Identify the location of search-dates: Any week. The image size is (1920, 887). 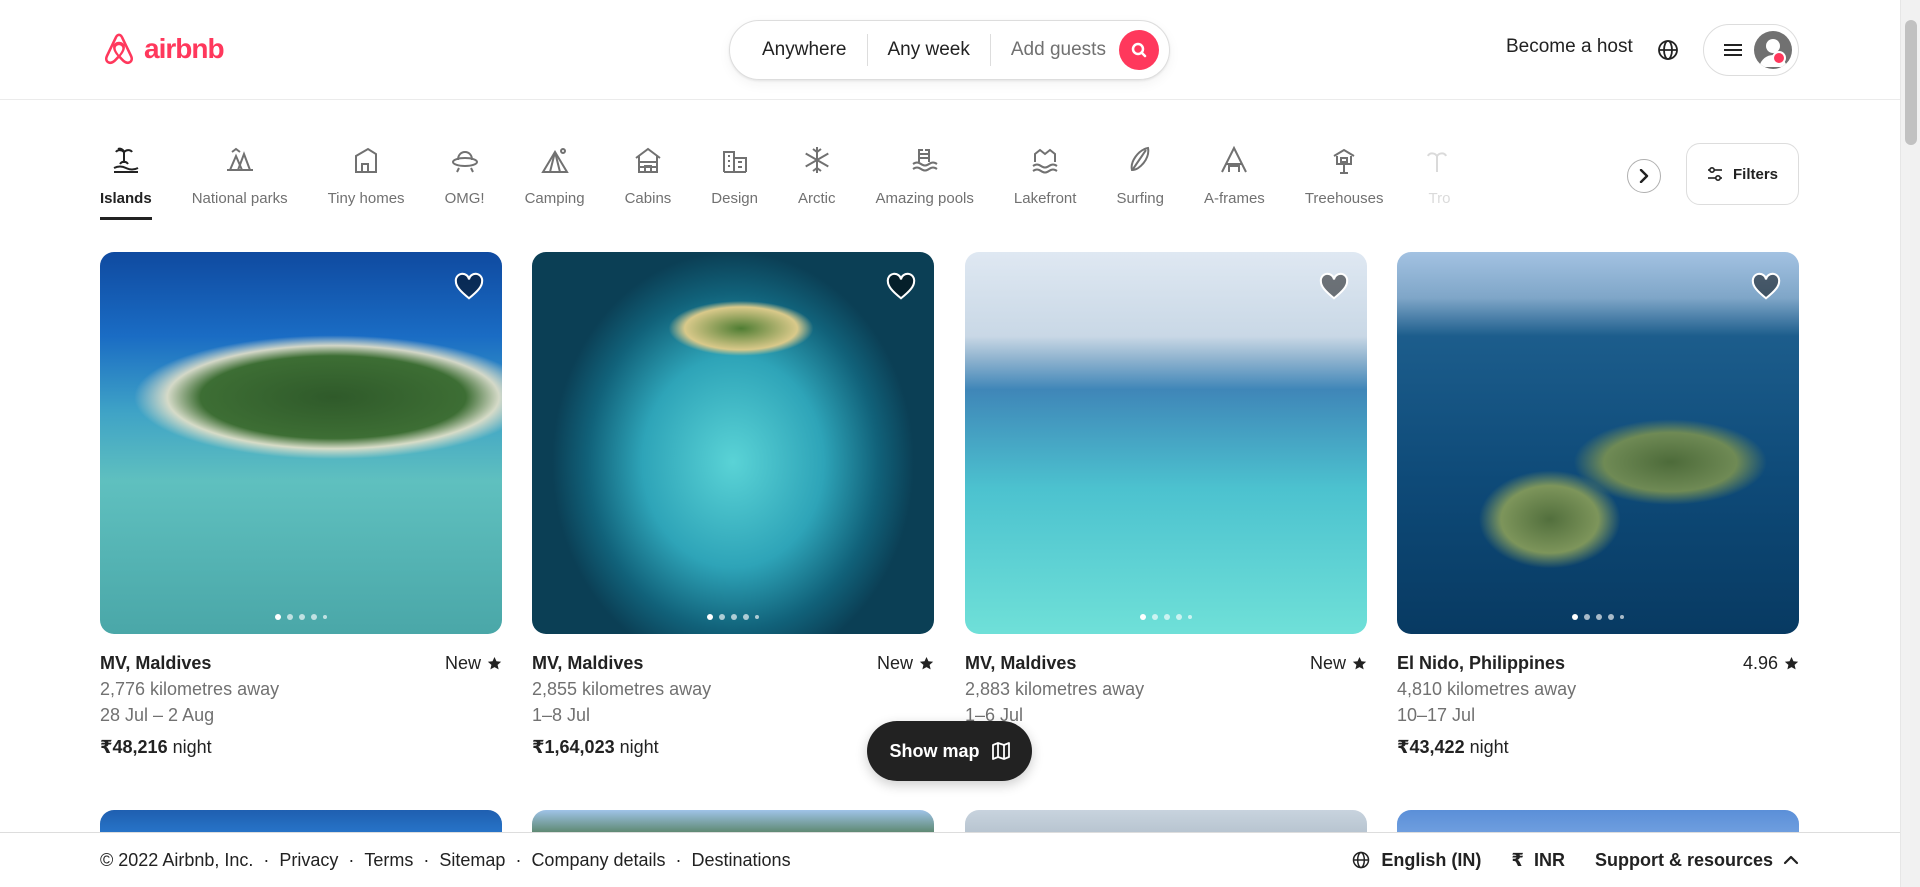
(929, 50).